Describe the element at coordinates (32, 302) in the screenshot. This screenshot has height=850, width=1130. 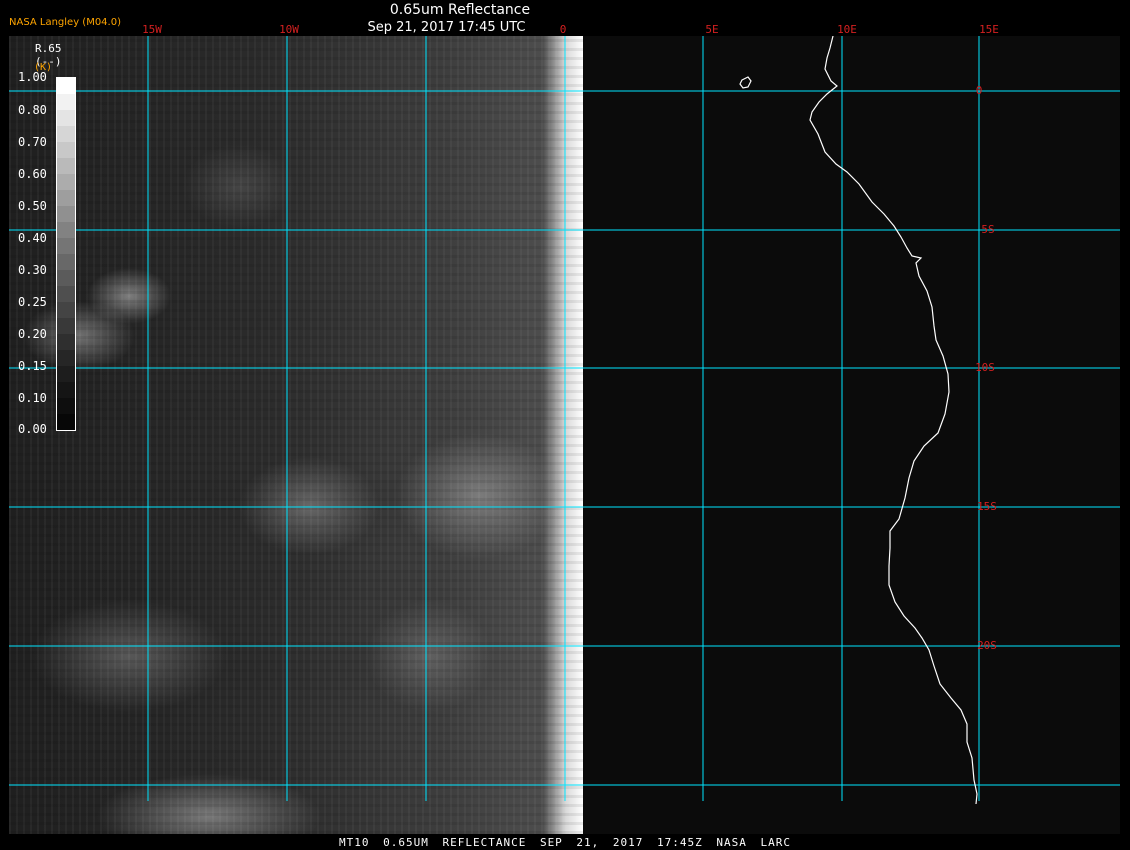
I see `colorbar-tick-label: 0.25` at that location.